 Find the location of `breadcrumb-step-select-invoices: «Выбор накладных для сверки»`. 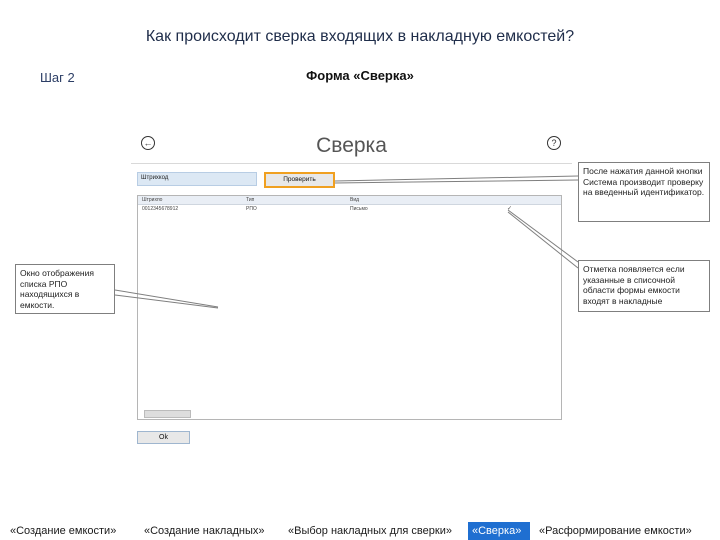

breadcrumb-step-select-invoices: «Выбор накладных для сверки» is located at coordinates (374, 531).